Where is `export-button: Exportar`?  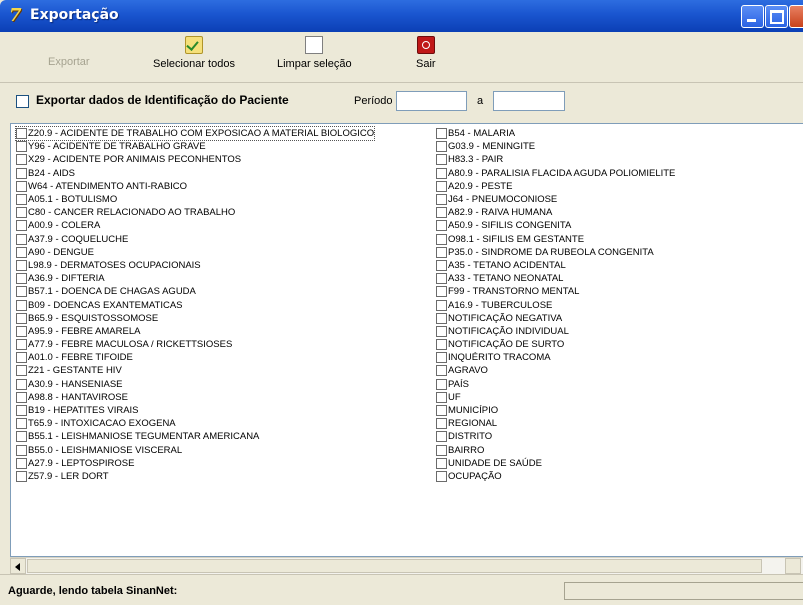
export-button: Exportar is located at coordinates (69, 52).